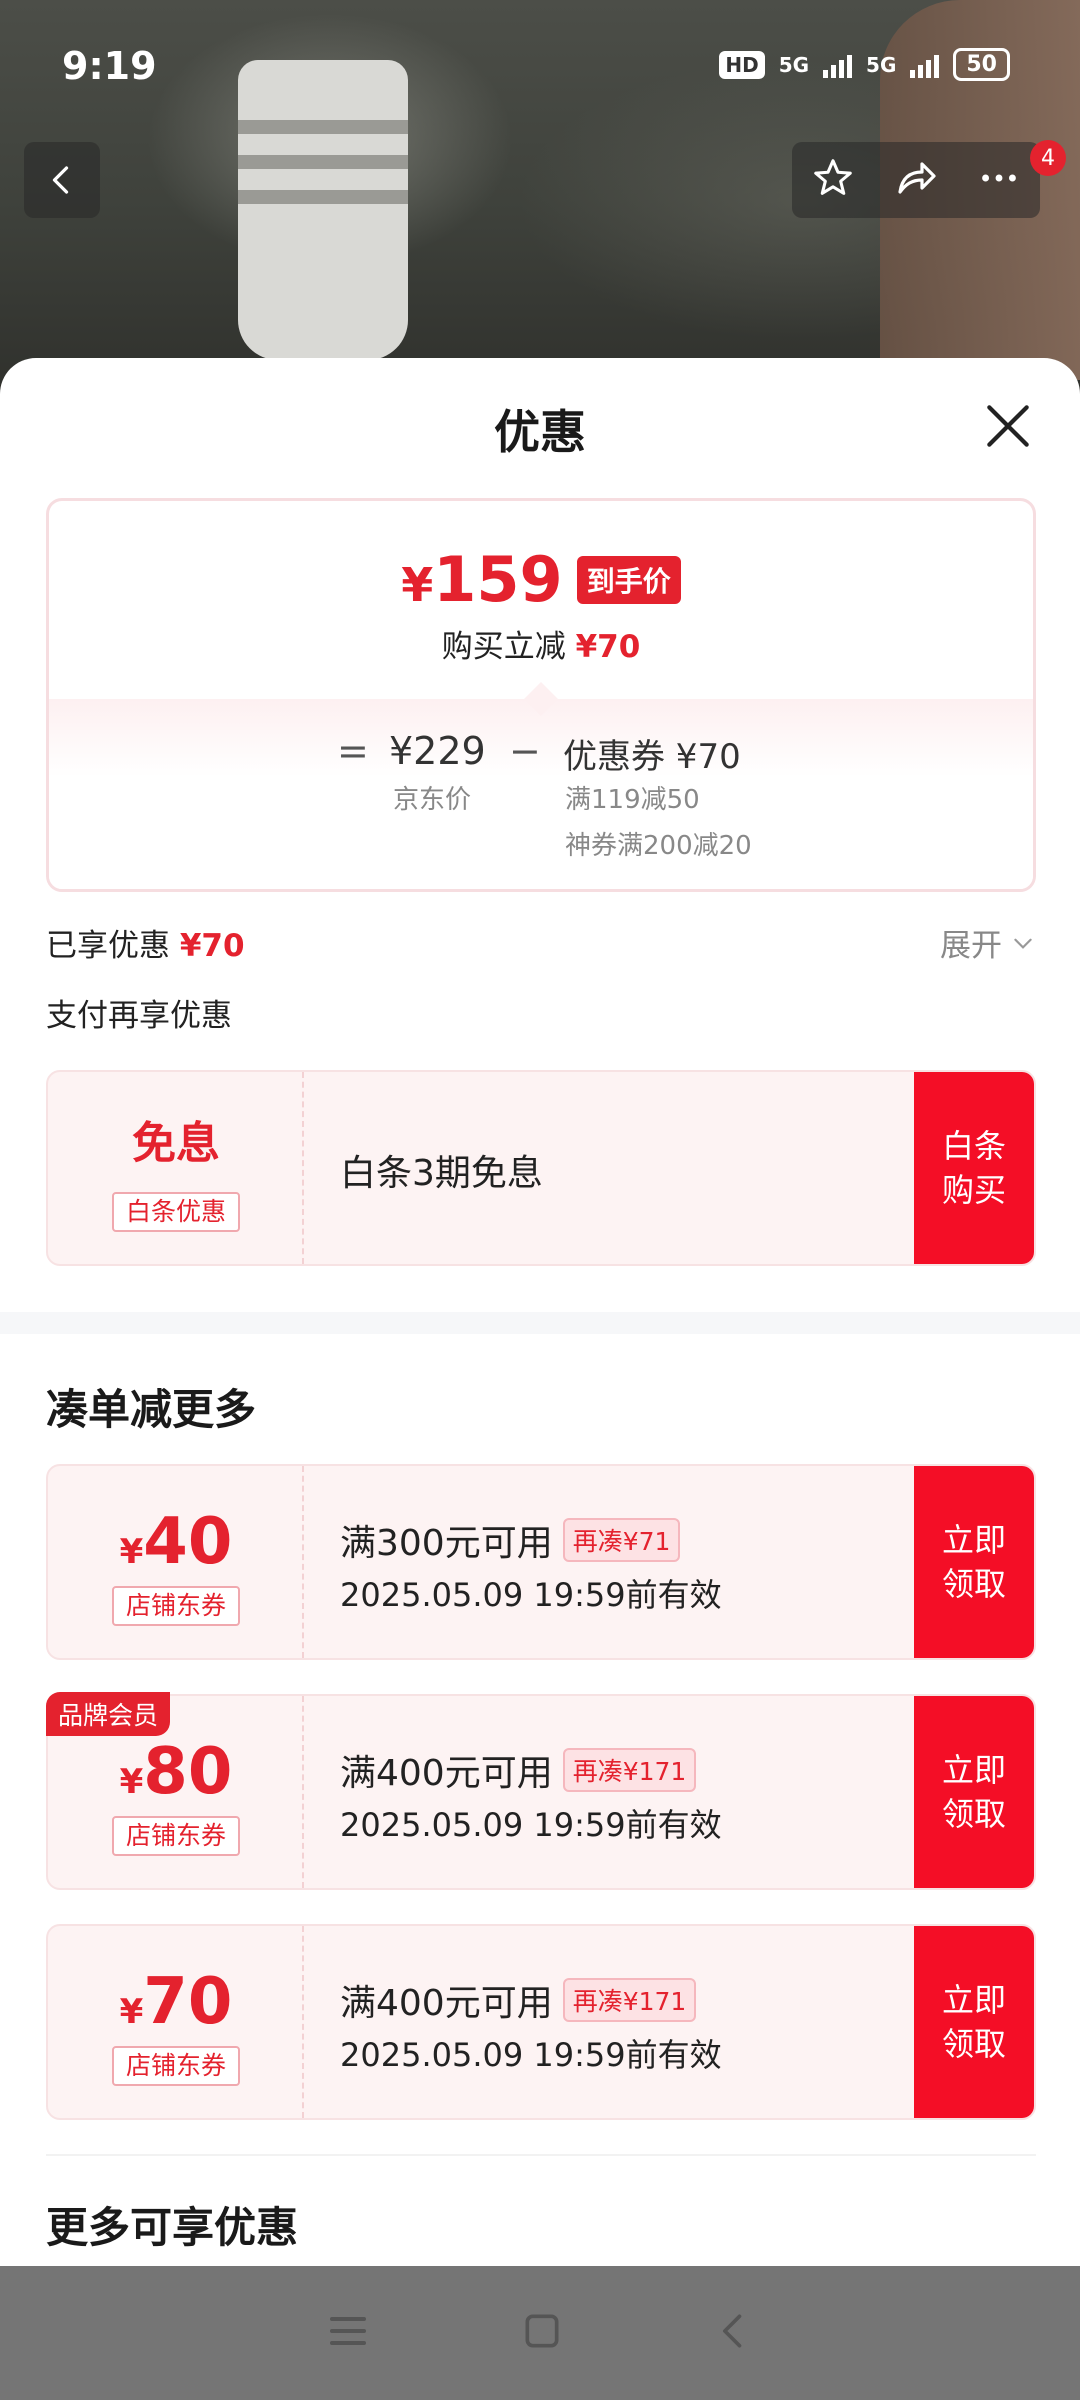  I want to click on nav-back-icon, so click(732, 2331).